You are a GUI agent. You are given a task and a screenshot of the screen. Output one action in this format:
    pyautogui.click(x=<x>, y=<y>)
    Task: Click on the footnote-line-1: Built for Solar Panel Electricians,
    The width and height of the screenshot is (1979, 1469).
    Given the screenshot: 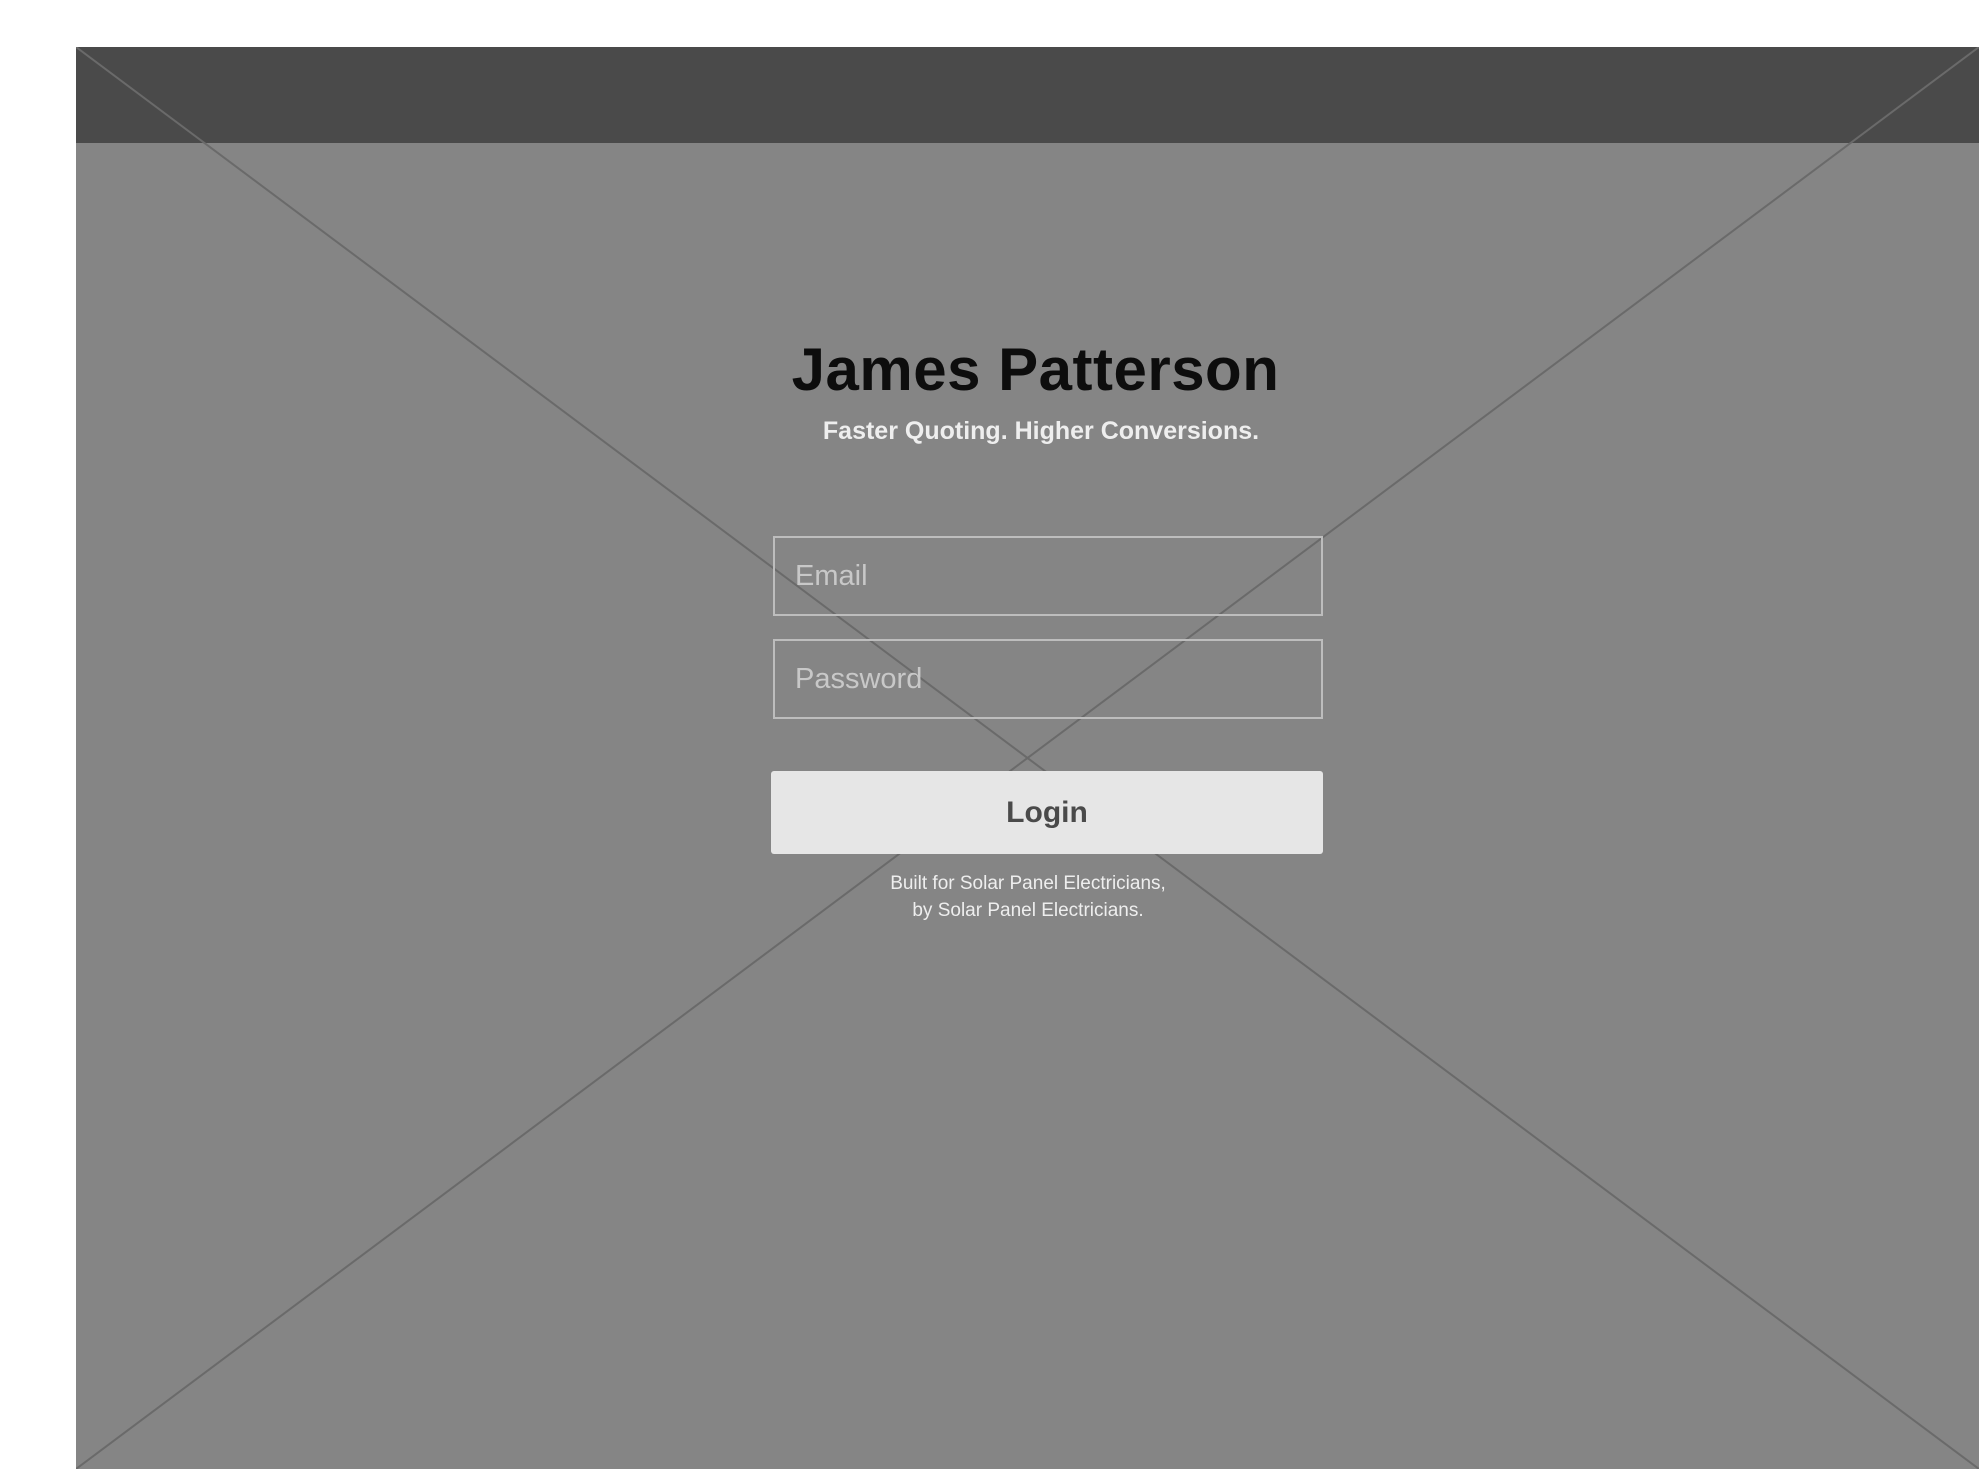 What is the action you would take?
    pyautogui.click(x=1028, y=883)
    